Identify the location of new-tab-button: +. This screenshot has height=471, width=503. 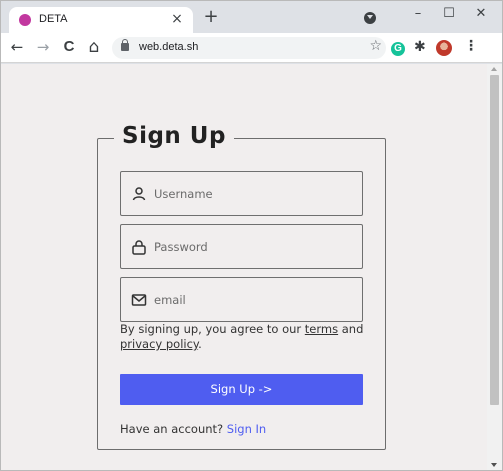
(211, 18).